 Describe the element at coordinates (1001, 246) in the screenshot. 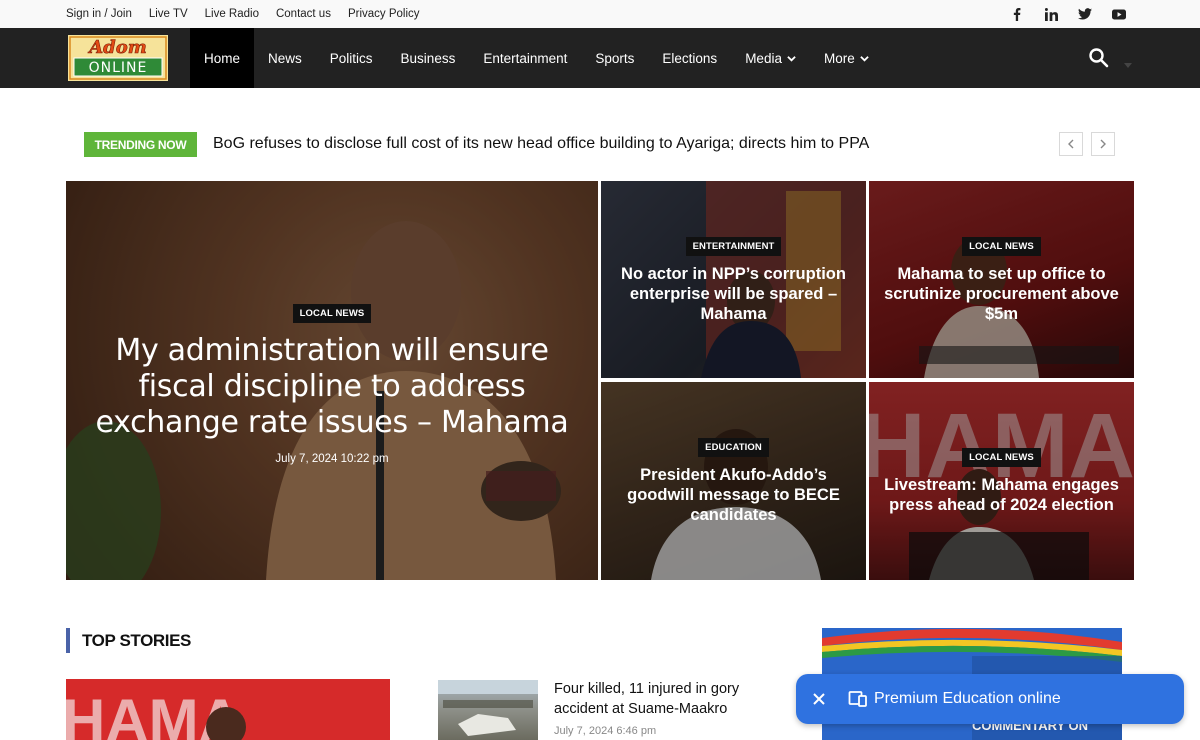

I see `hero-tile-2-category: LOCAL NEWS` at that location.